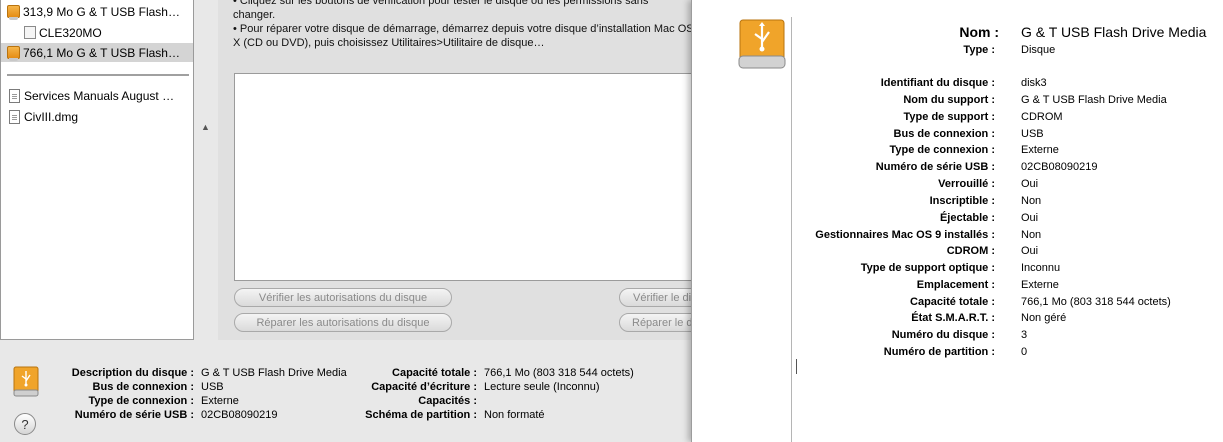 The image size is (1223, 442). I want to click on volume-icon, so click(30, 32).